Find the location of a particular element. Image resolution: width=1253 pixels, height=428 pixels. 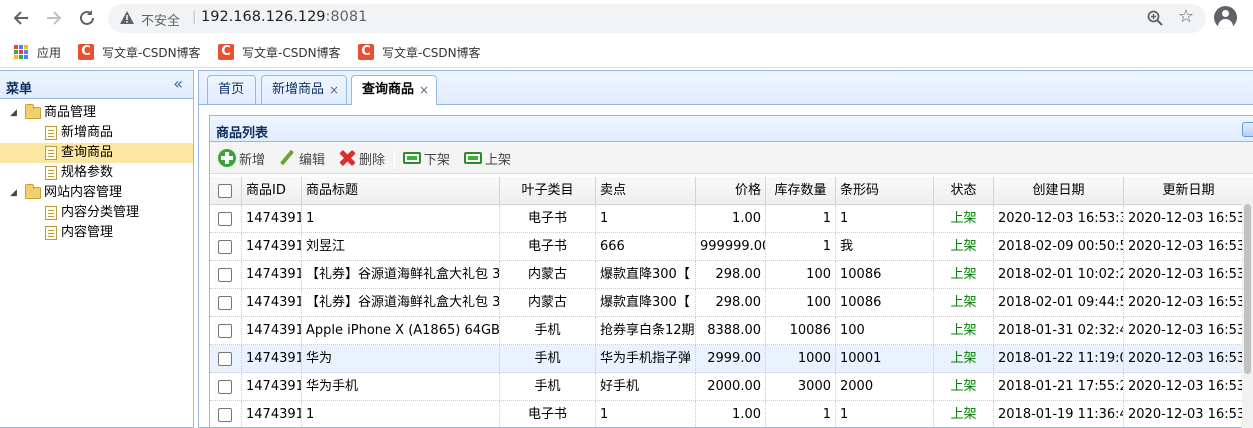

url-host: 192.168.126.129 is located at coordinates (263, 17).